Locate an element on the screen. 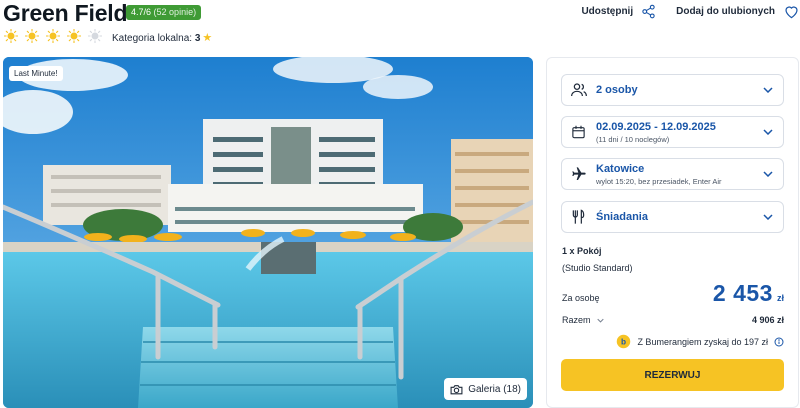 The height and width of the screenshot is (408, 800). share-icon is located at coordinates (648, 11).